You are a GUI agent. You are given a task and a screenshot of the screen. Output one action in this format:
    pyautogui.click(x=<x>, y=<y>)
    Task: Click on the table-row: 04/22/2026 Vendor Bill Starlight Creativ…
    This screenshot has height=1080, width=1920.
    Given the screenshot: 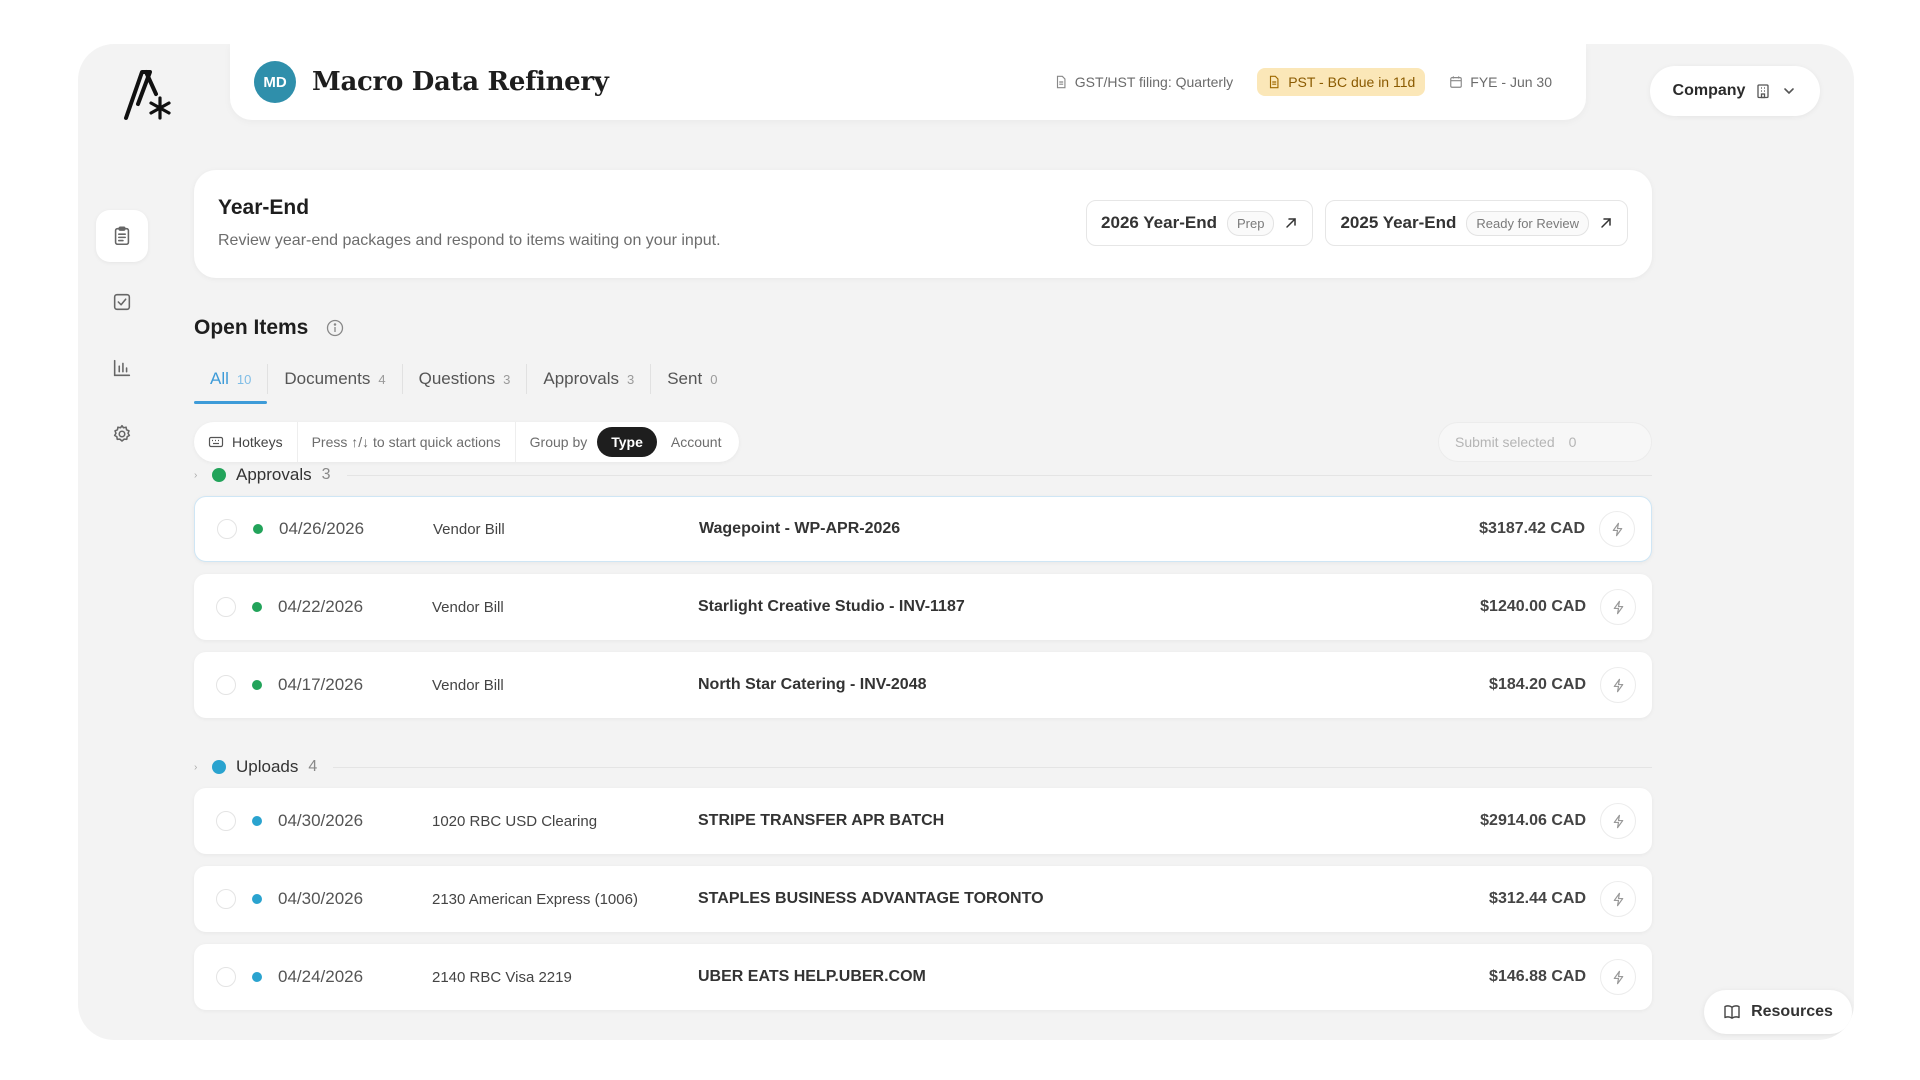 What is the action you would take?
    pyautogui.click(x=923, y=607)
    